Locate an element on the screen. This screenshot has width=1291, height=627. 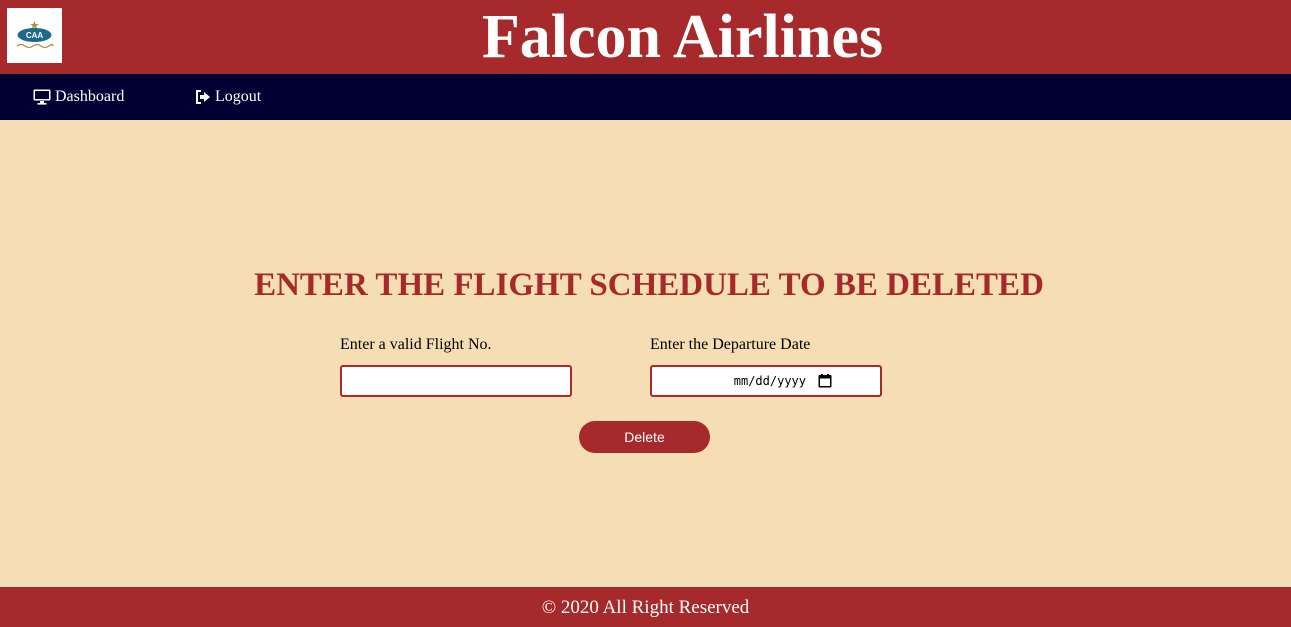
nav-dashboard-label: Dashboard is located at coordinates (90, 96).